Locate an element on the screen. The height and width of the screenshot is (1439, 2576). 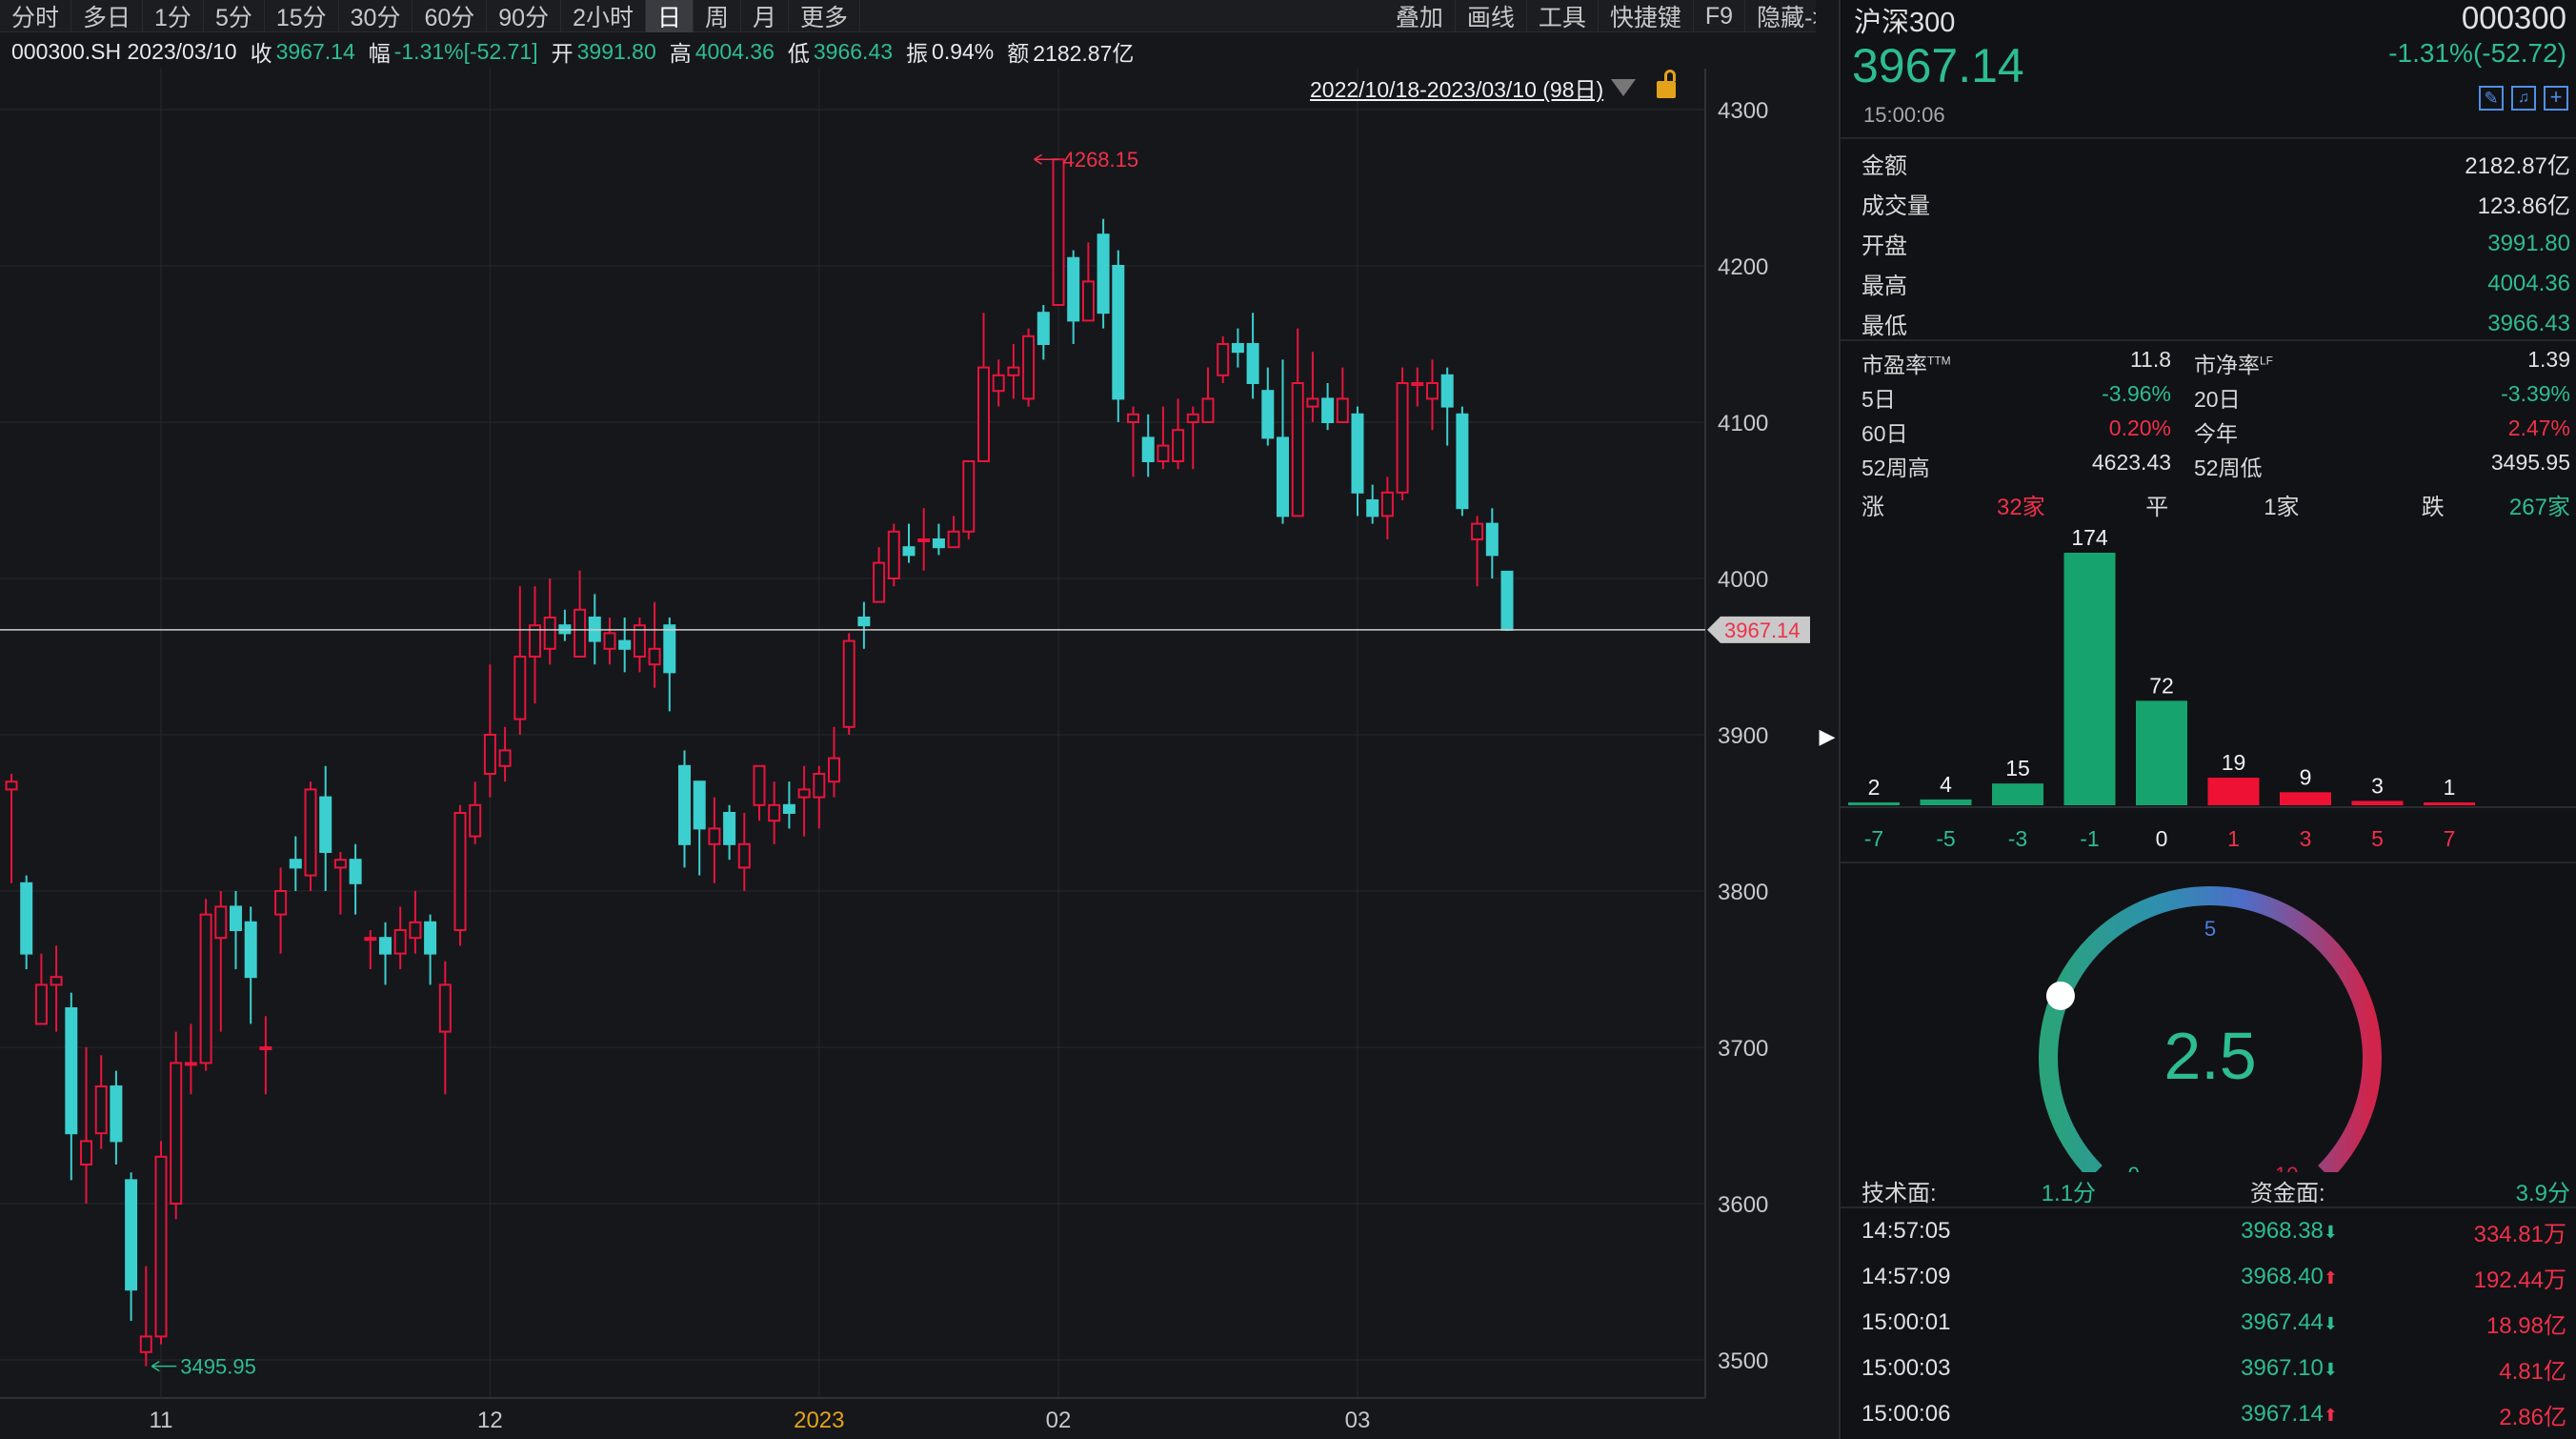
toolbar-right: 叠加 画线 工具 快捷键 F9 隐藏-> is located at coordinates (1612, 16).